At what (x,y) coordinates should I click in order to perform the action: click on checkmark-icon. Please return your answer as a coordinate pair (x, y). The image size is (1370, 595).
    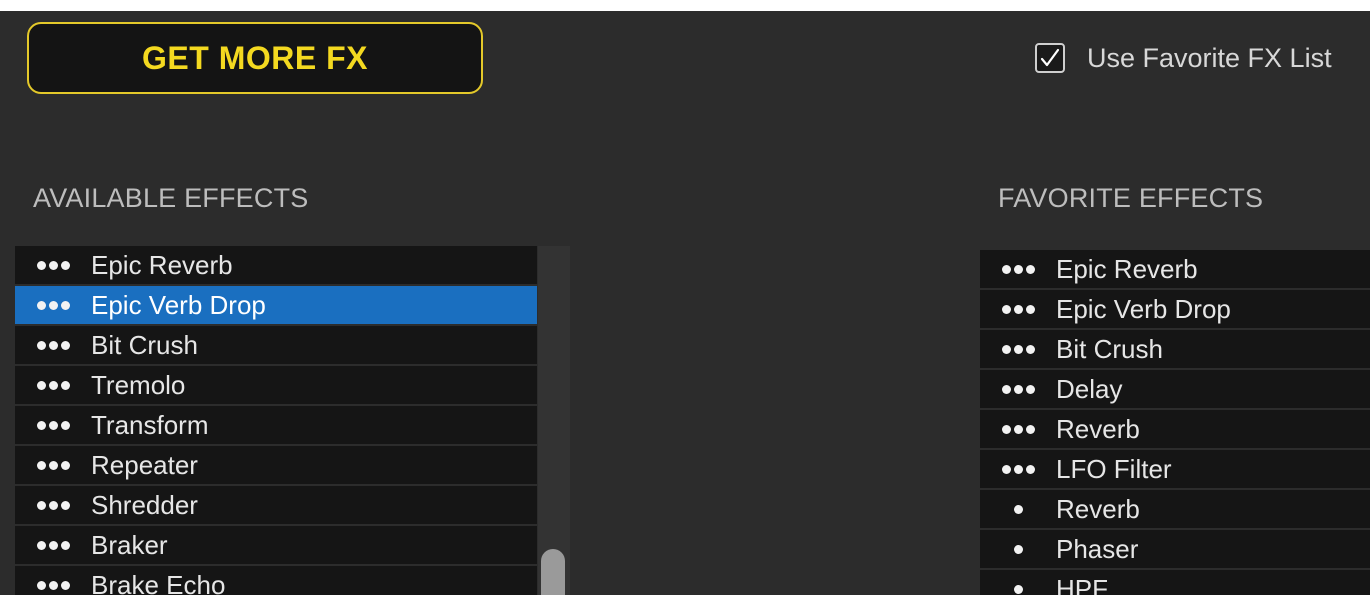
    Looking at the image, I should click on (1050, 57).